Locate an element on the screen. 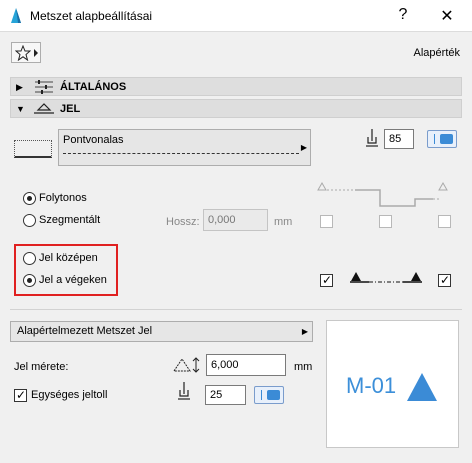  uniform-pen-checkbox is located at coordinates (20, 395).